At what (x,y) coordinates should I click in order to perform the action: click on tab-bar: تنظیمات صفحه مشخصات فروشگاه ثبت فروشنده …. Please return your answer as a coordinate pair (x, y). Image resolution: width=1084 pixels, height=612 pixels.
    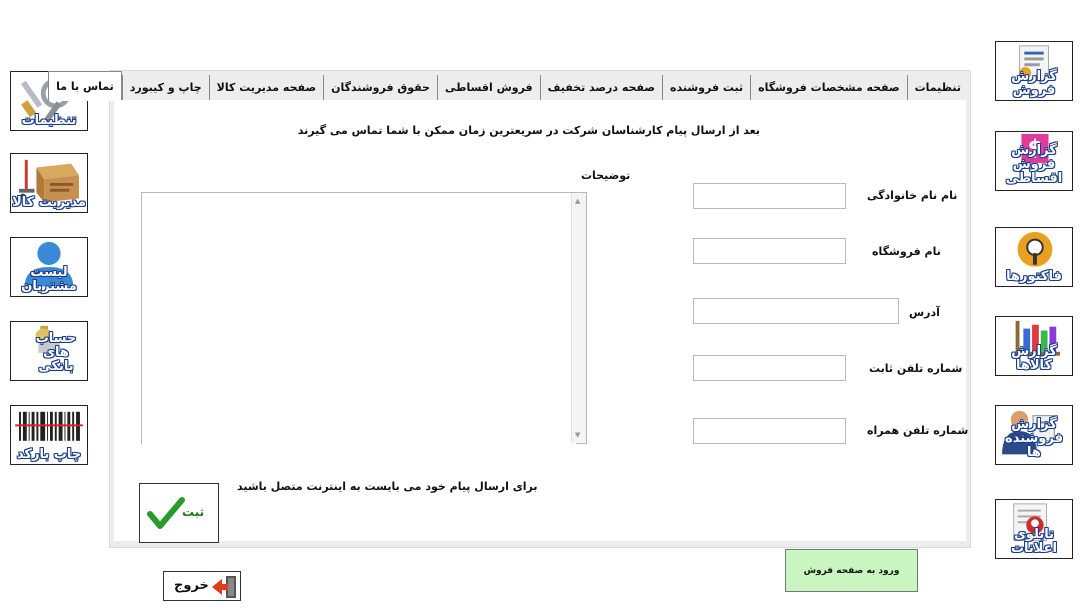
    Looking at the image, I should click on (509, 86).